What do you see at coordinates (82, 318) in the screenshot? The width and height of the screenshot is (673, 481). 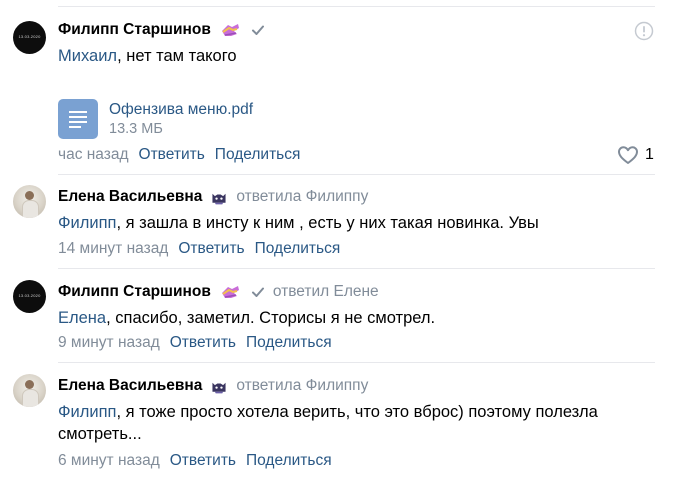 I see `mention-link: Елена` at bounding box center [82, 318].